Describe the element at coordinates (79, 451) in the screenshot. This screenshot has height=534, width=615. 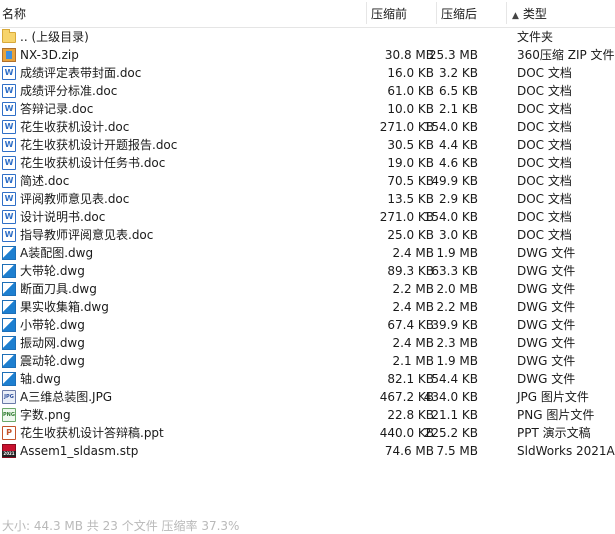
I see `file-name: Assem1_sldasm.stp` at that location.